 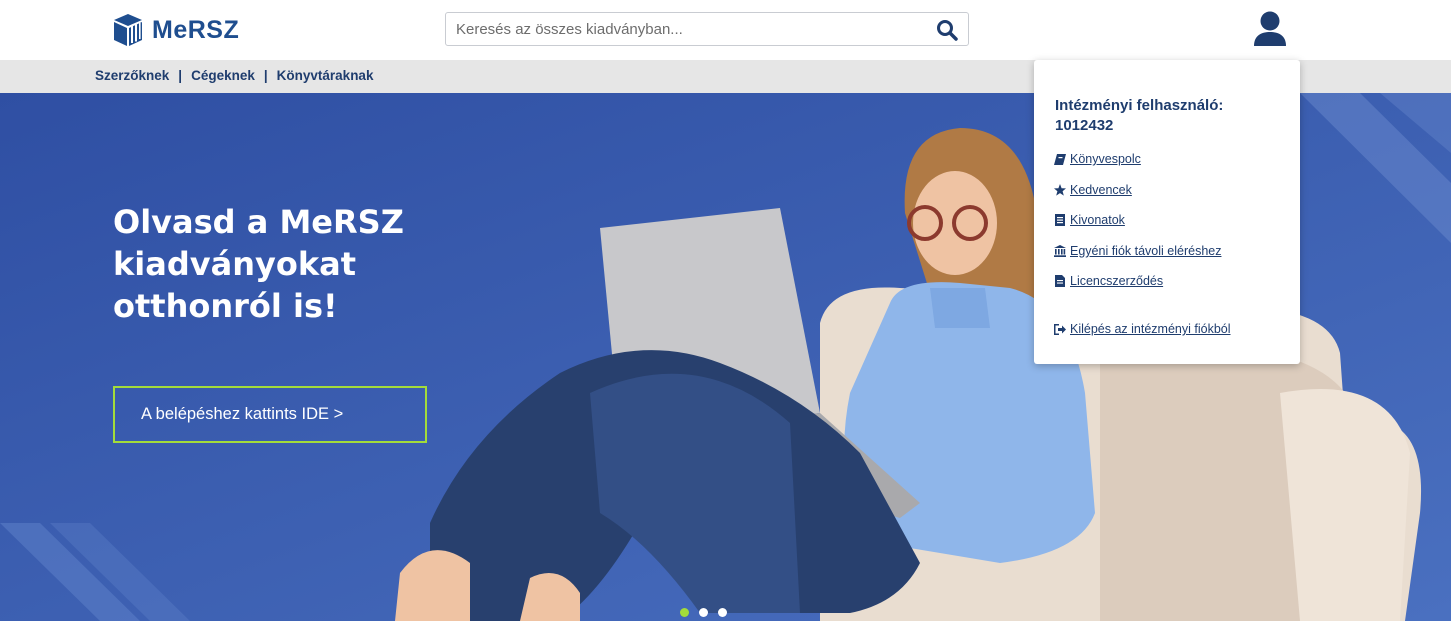 What do you see at coordinates (270, 414) in the screenshot?
I see `login-cta-button: A belépéshez kattints IDE >` at bounding box center [270, 414].